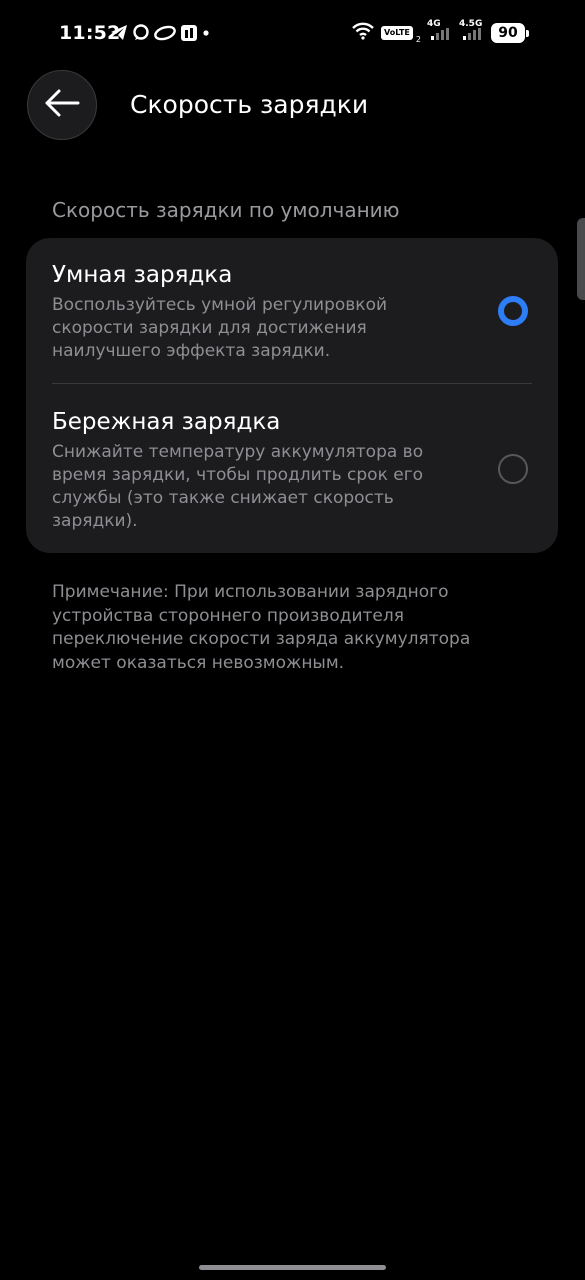  What do you see at coordinates (396, 33) in the screenshot?
I see `volte-badge: VoLTE` at bounding box center [396, 33].